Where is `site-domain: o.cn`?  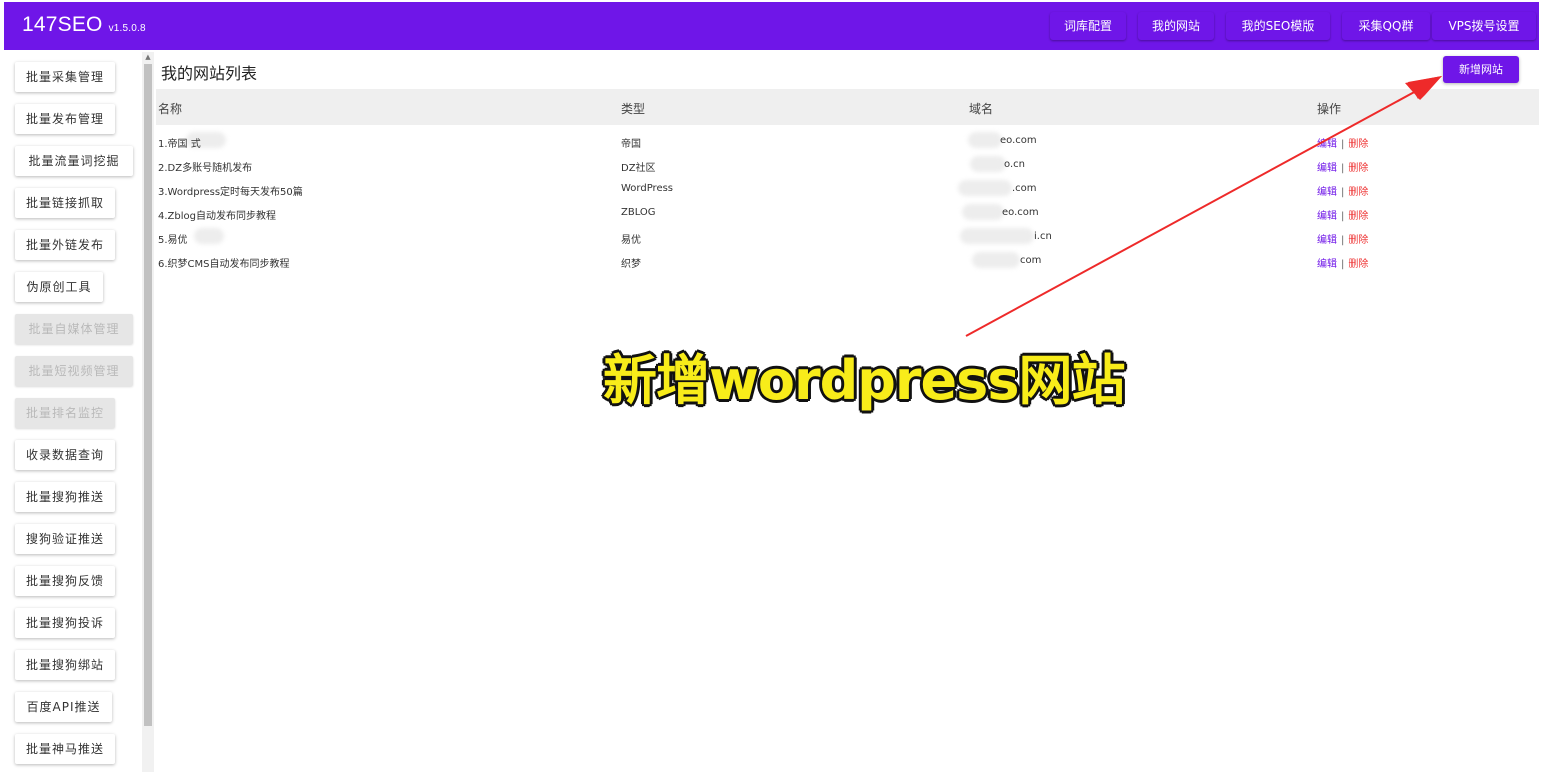
site-domain: o.cn is located at coordinates (1014, 164).